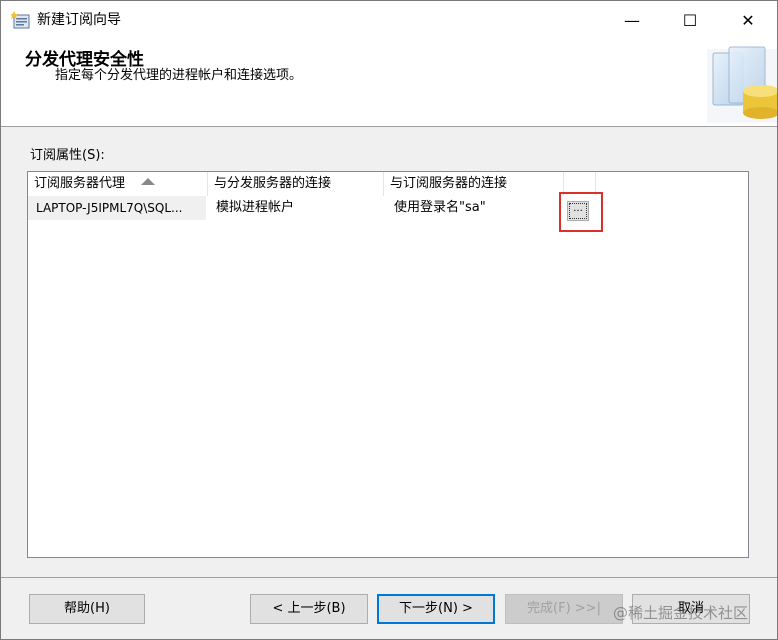 Image resolution: width=778 pixels, height=640 pixels. I want to click on close-button: ✕, so click(748, 20).